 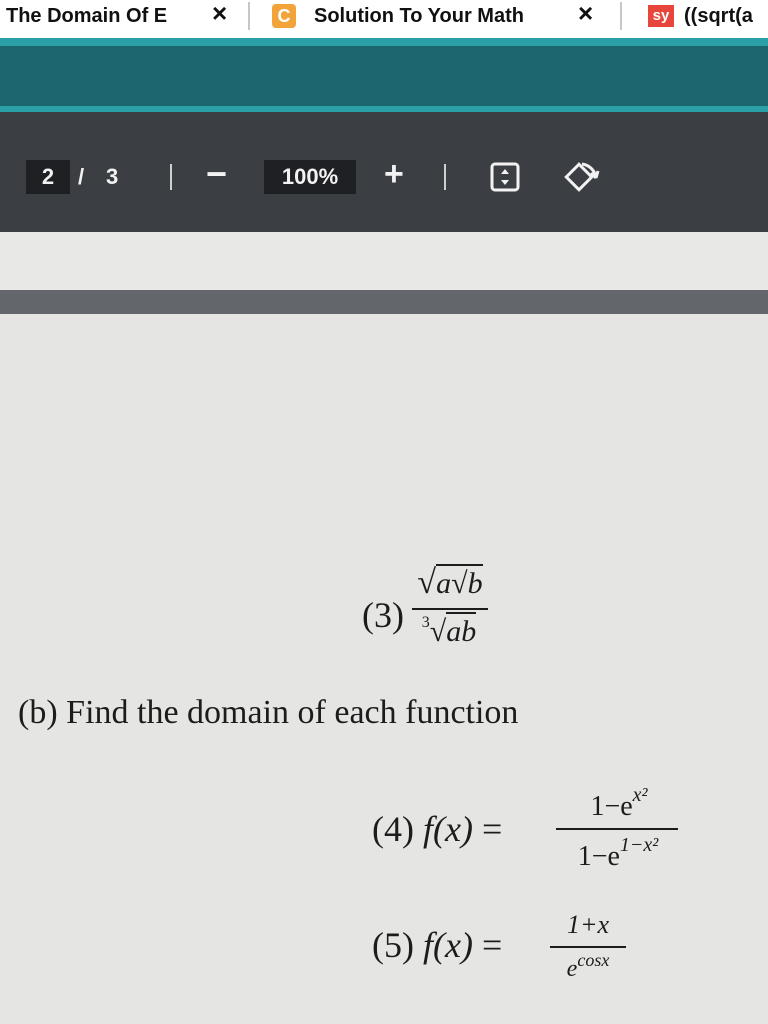 I want to click on tab-symbolab: sy ((sqrt(a, so click(x=708, y=16).